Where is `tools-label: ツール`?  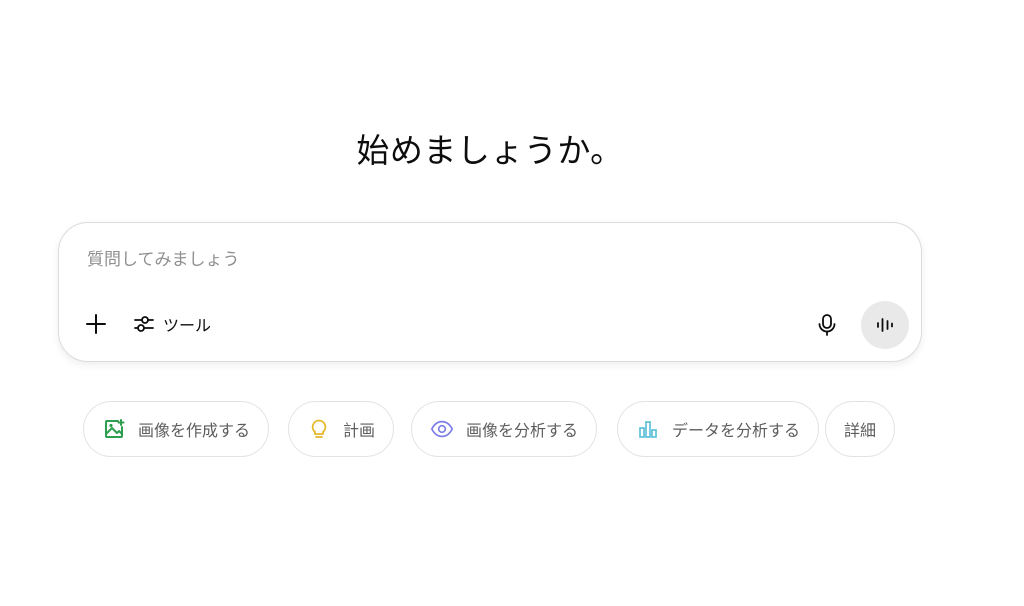 tools-label: ツール is located at coordinates (187, 325).